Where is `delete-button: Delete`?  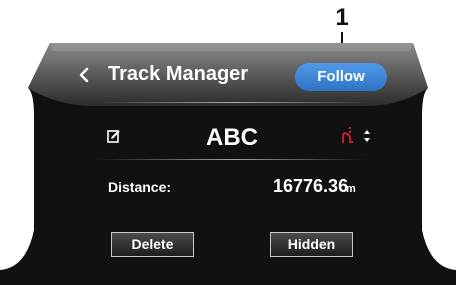 delete-button: Delete is located at coordinates (152, 244).